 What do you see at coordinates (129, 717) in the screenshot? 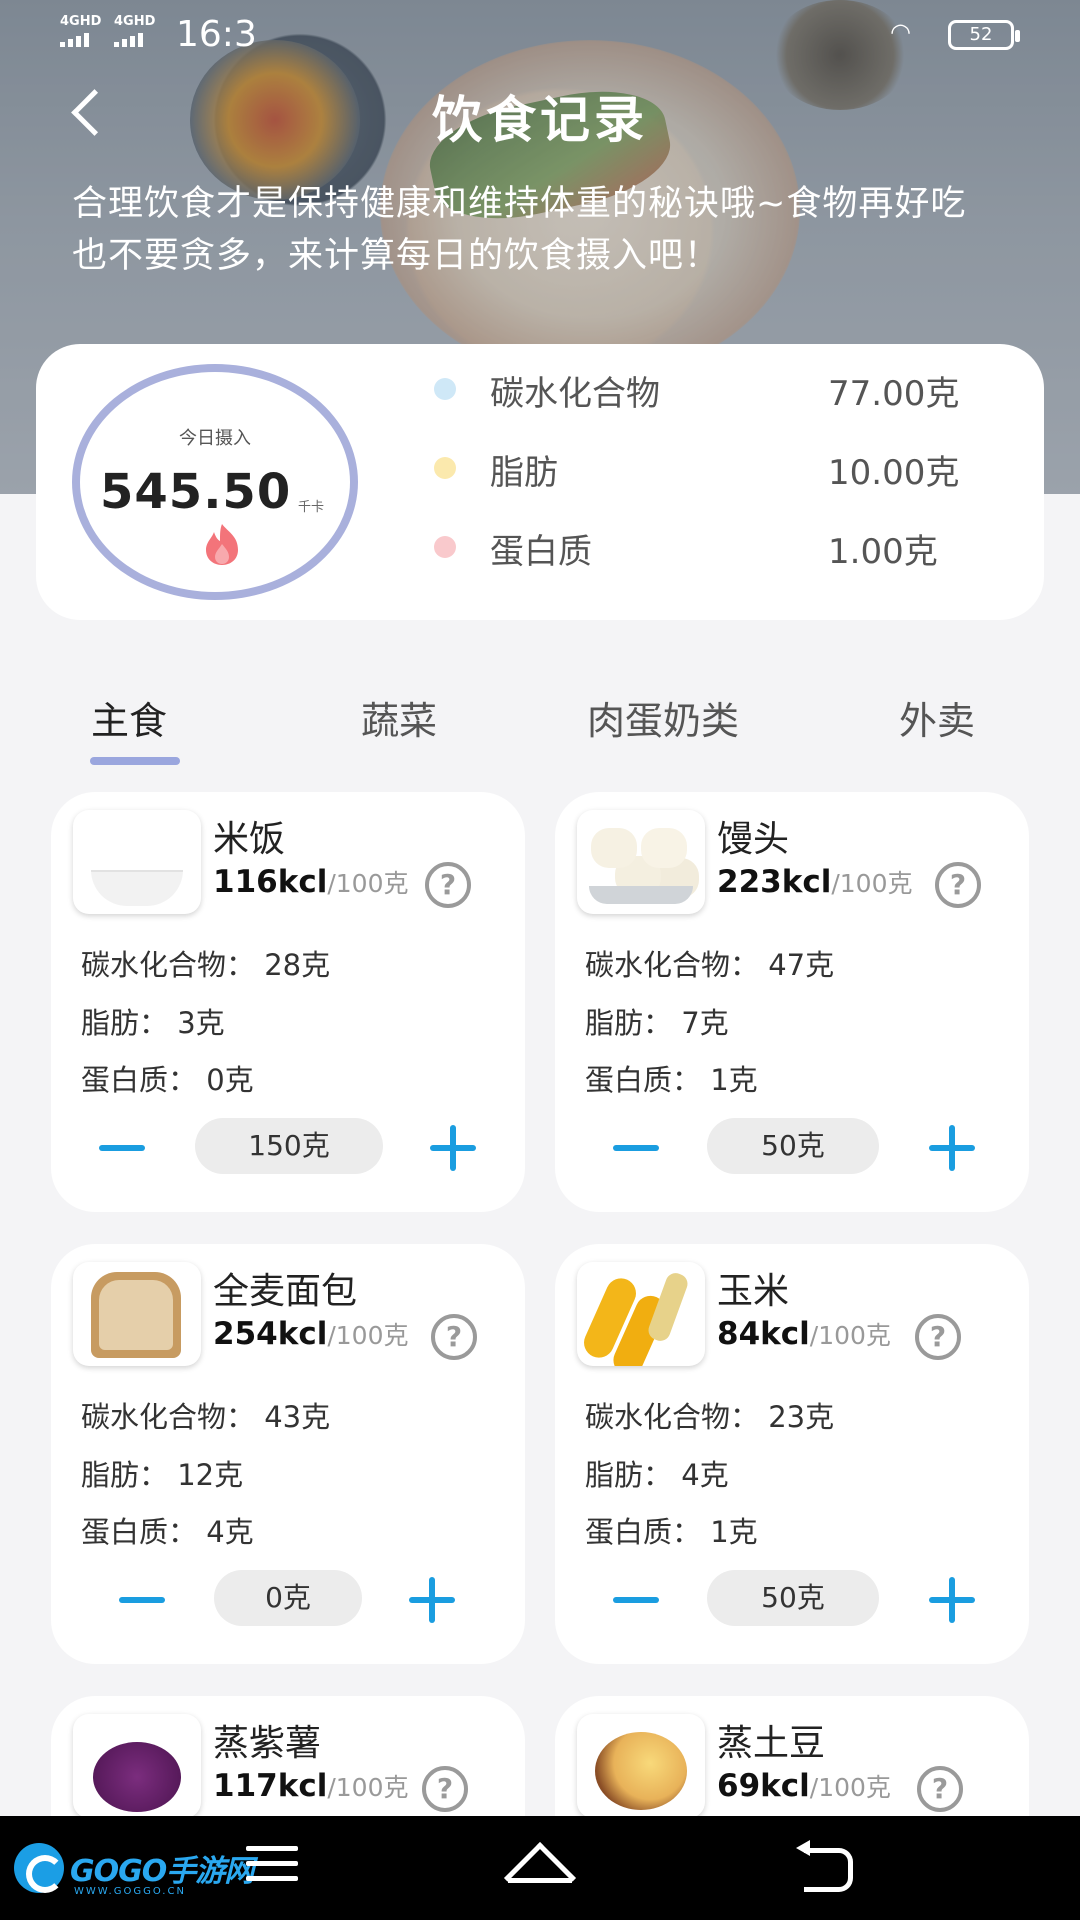
I see `tab-staple: 主食` at bounding box center [129, 717].